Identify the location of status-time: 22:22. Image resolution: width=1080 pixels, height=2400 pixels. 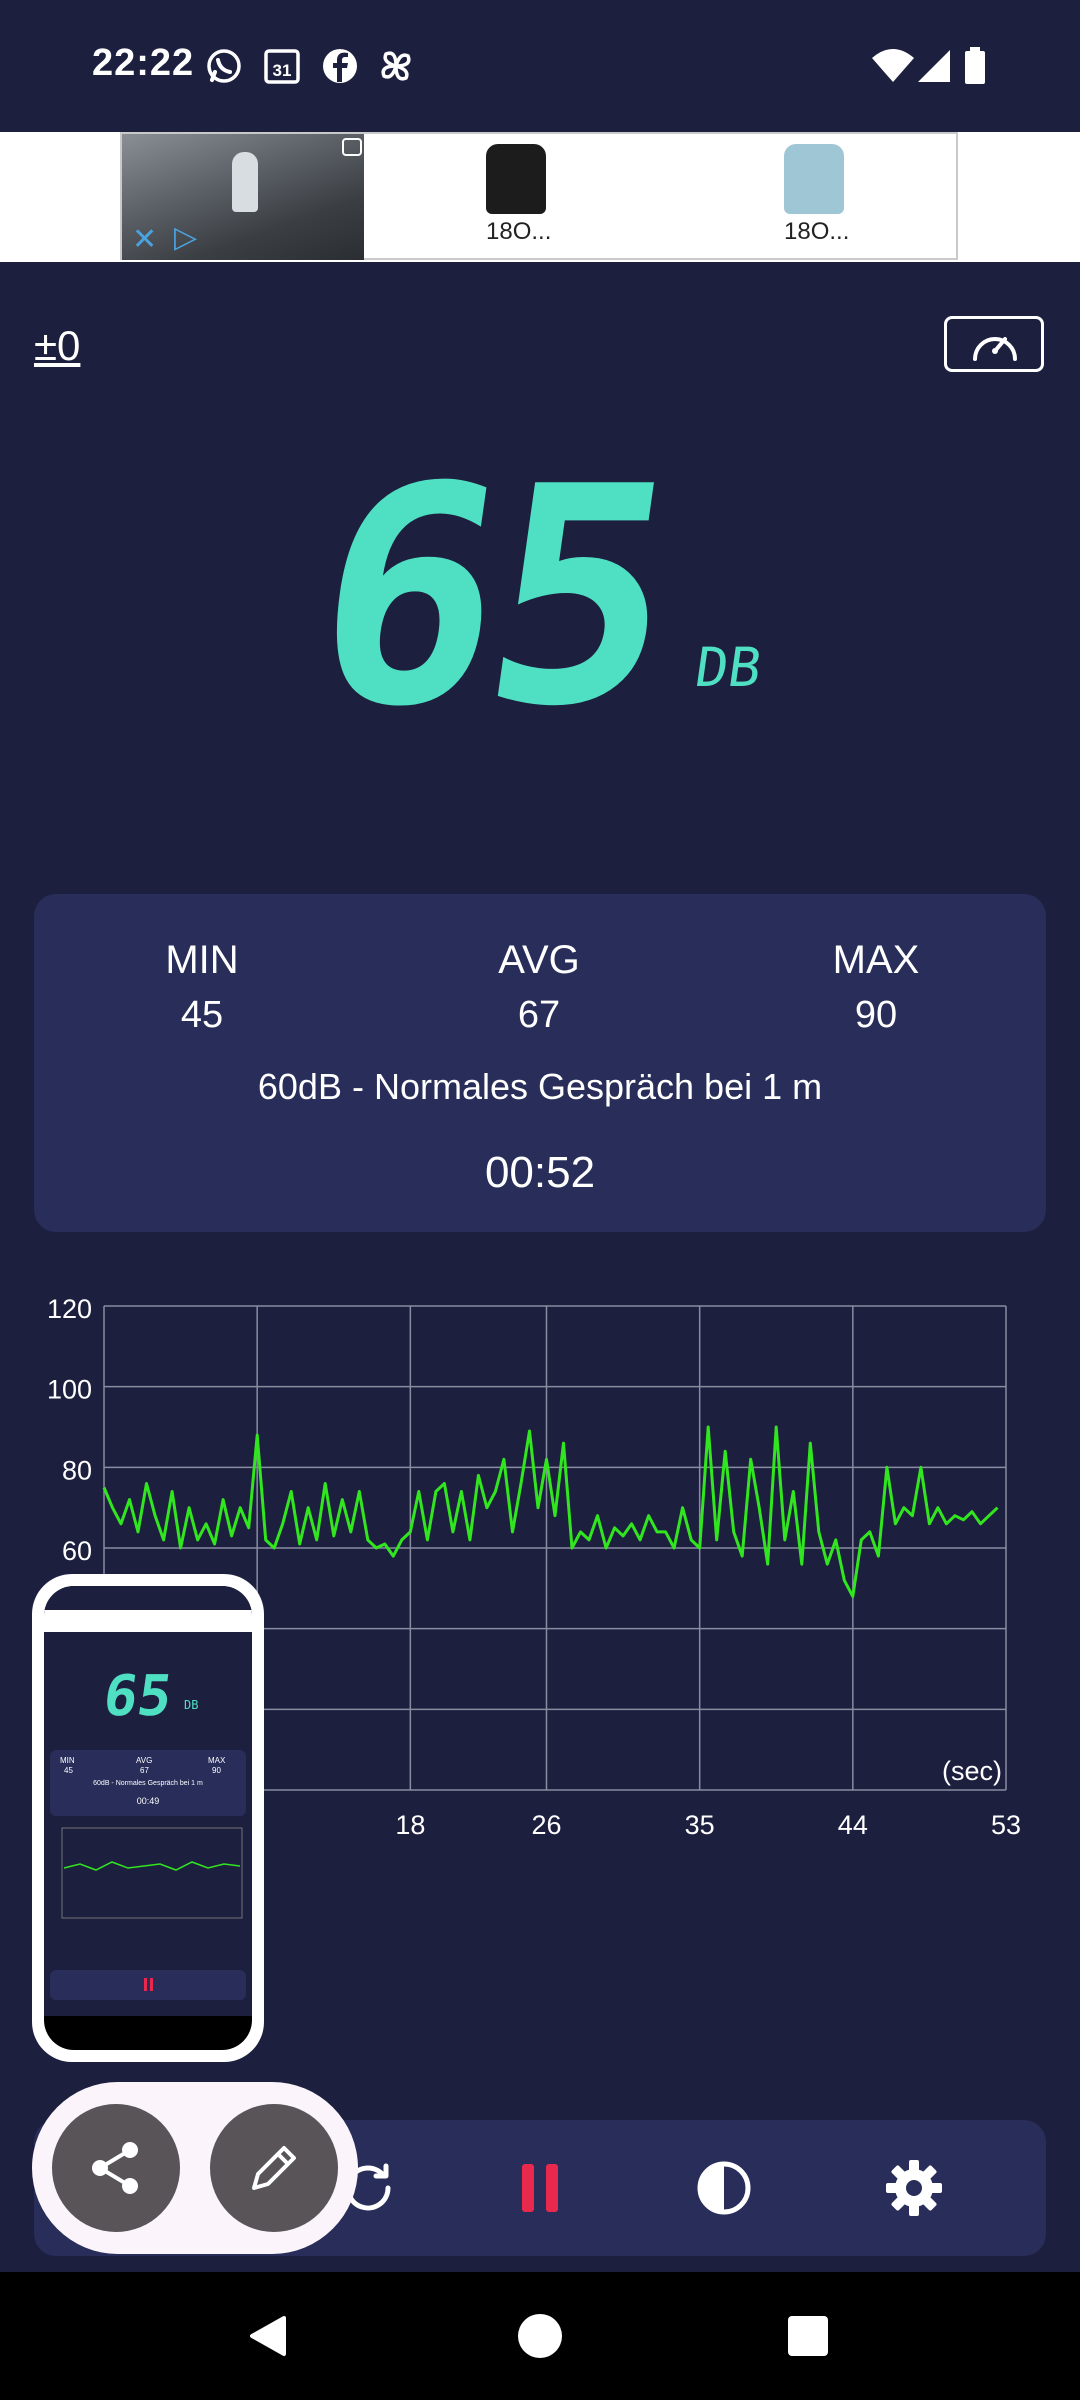
(143, 63).